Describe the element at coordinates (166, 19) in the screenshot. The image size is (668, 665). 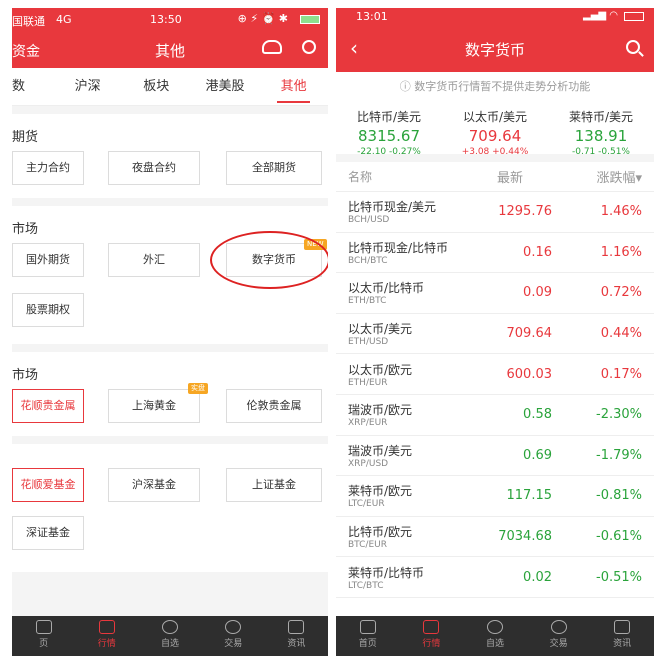
I see `clock: 13:50` at that location.